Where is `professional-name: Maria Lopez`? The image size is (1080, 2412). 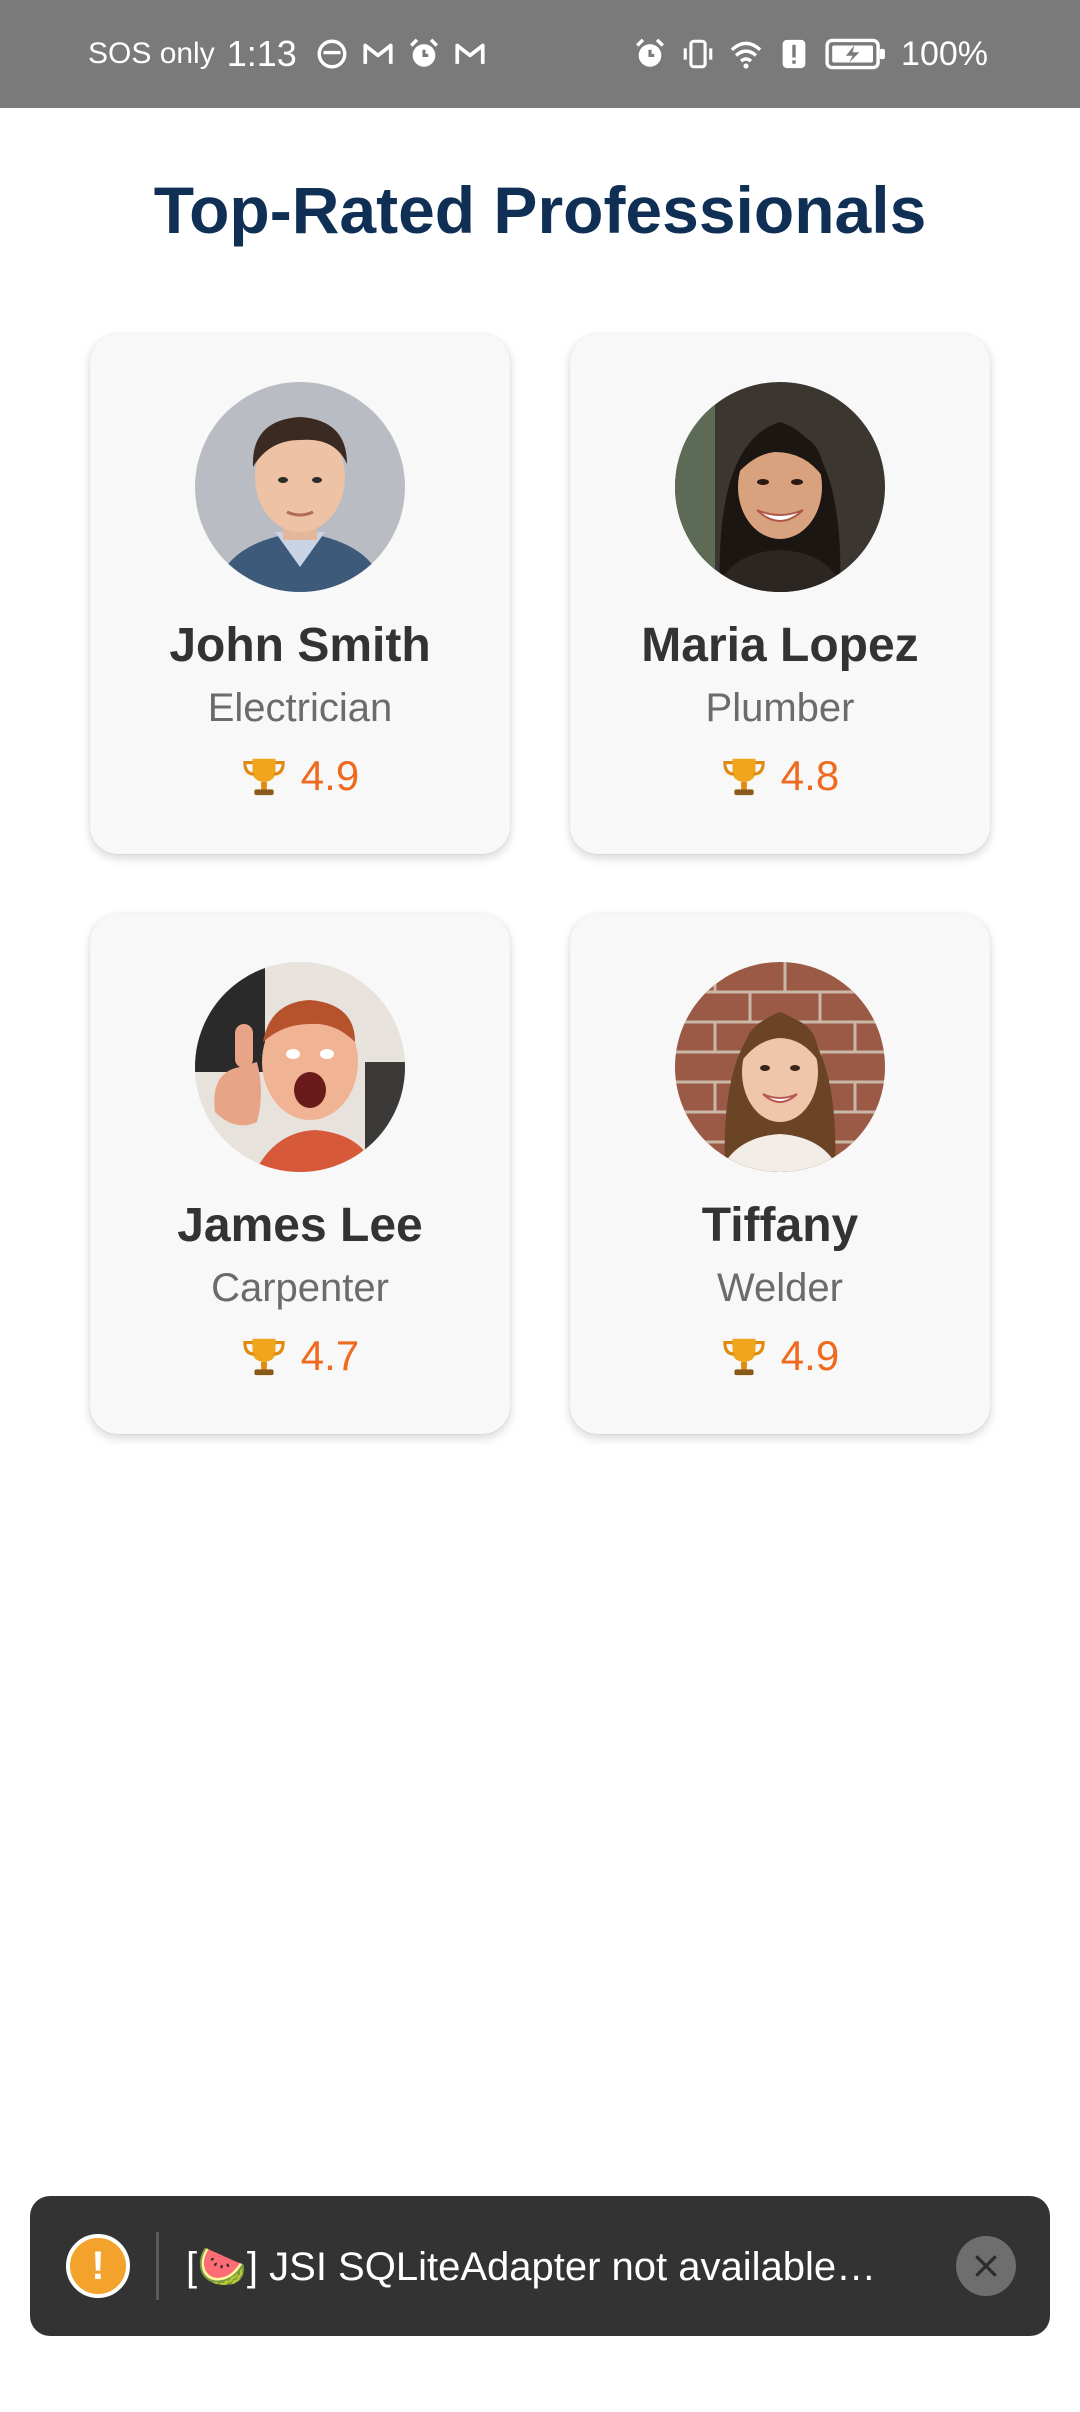 professional-name: Maria Lopez is located at coordinates (780, 645).